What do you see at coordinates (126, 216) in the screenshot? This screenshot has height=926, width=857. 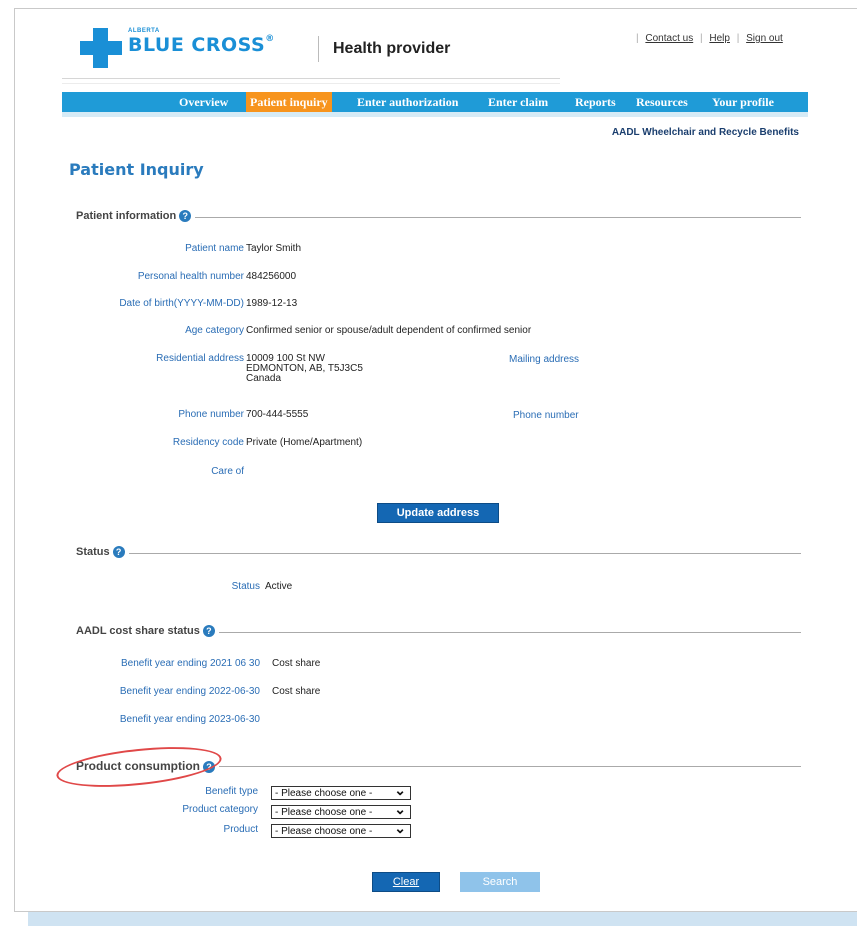 I see `section-title: Patient information` at bounding box center [126, 216].